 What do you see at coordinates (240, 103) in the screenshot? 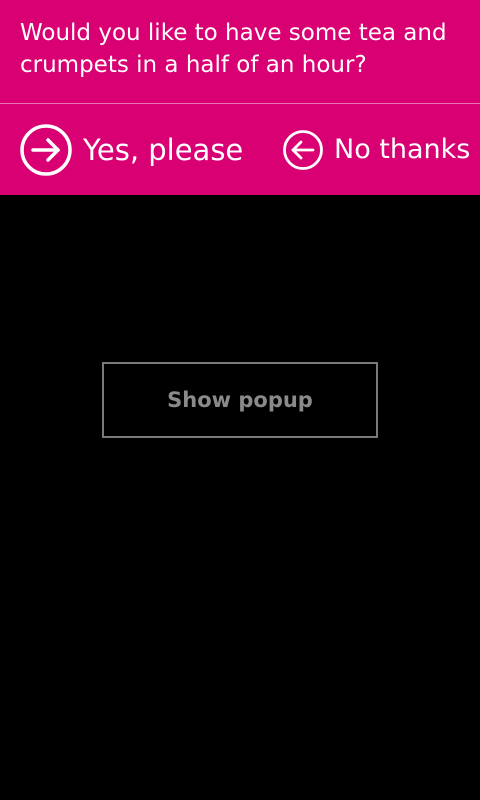
I see `popup-divider` at bounding box center [240, 103].